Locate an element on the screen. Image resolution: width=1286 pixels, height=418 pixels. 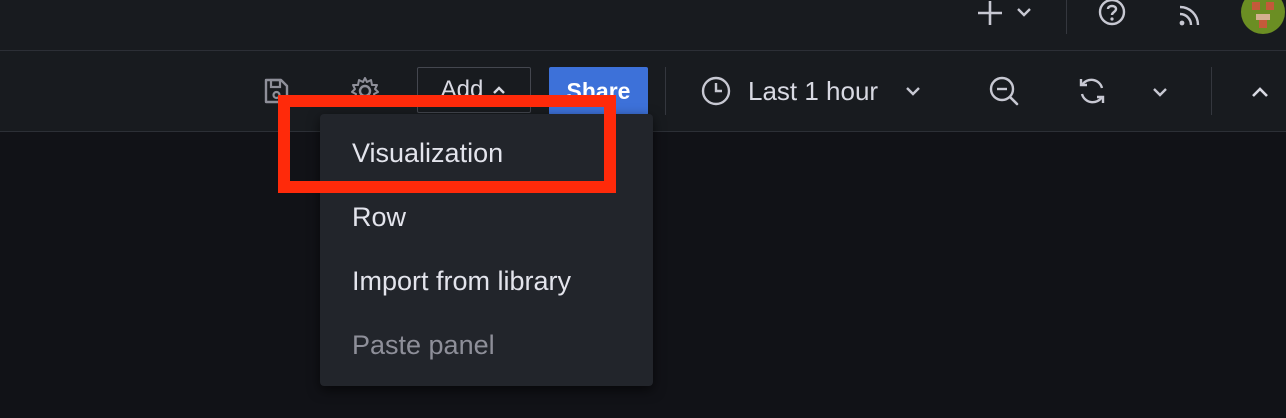
time-range-picker: Last 1 hour is located at coordinates (825, 91).